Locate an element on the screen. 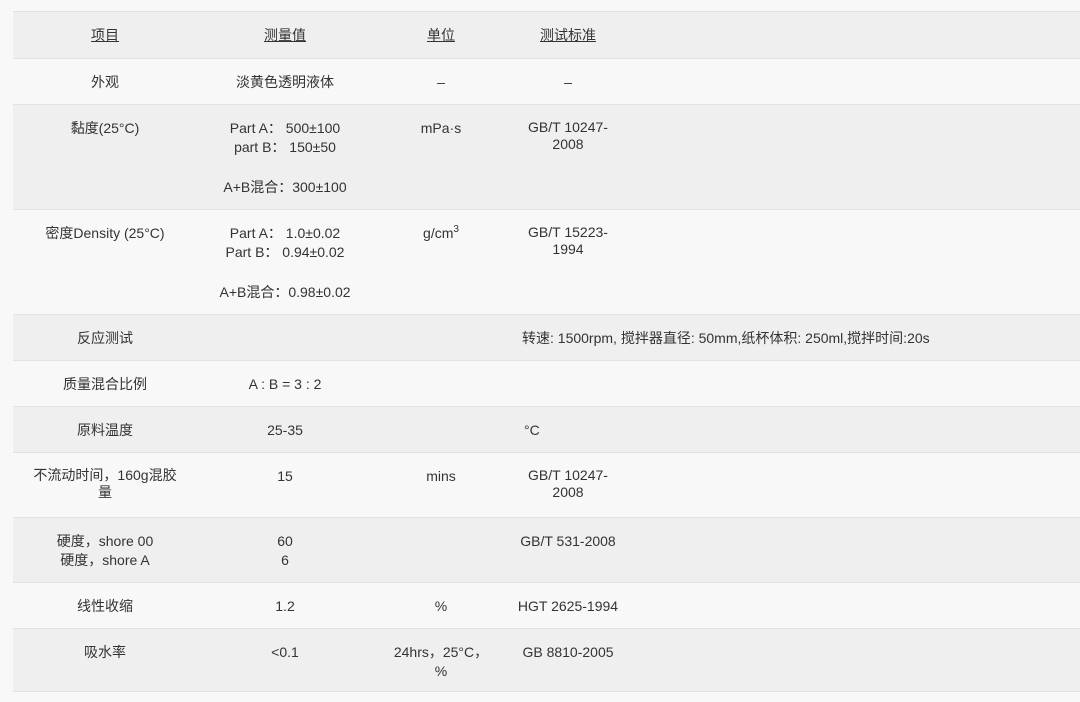 The image size is (1080, 702). header-standard: 测试标准 is located at coordinates (568, 35).